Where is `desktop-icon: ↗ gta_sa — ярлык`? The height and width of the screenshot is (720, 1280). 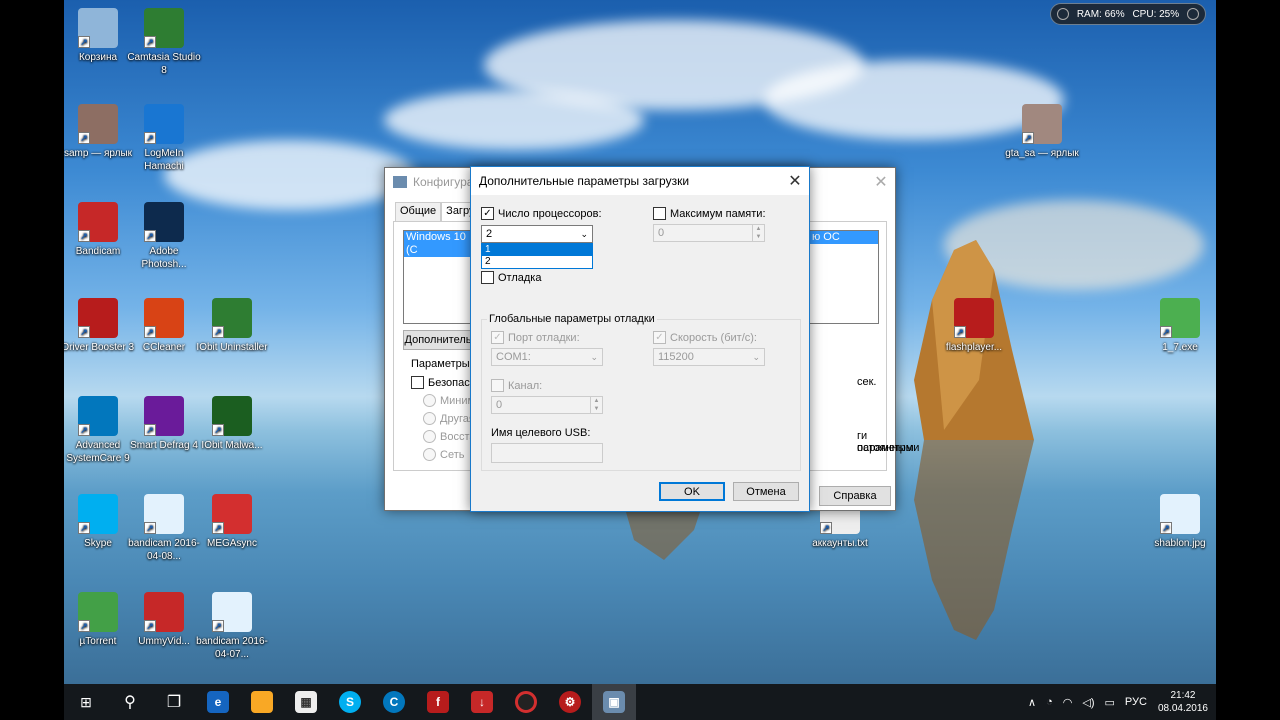
desktop-icon: ↗ gta_sa — ярлык is located at coordinates (1042, 132).